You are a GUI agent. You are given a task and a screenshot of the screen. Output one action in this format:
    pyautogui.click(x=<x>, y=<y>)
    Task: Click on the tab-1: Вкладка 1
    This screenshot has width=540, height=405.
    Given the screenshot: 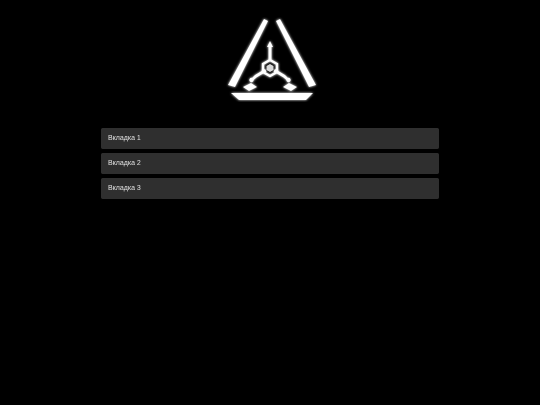 What is the action you would take?
    pyautogui.click(x=270, y=138)
    